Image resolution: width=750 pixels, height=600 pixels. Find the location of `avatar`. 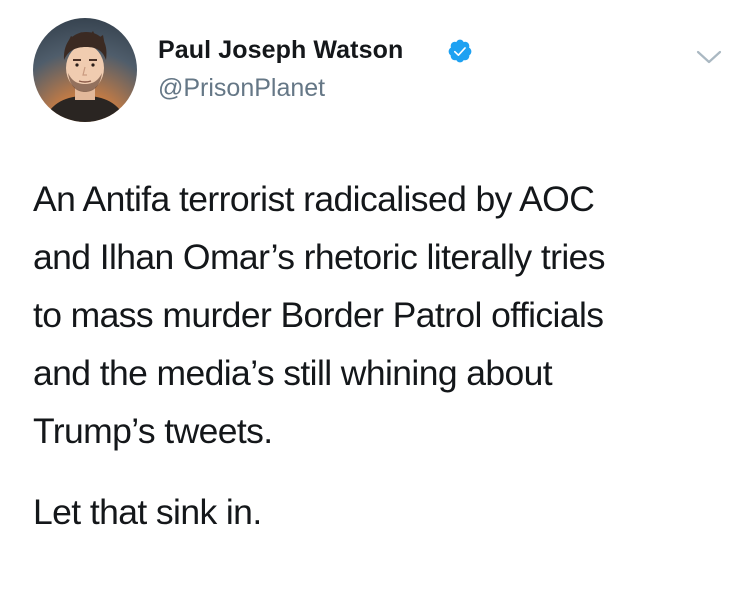

avatar is located at coordinates (85, 70).